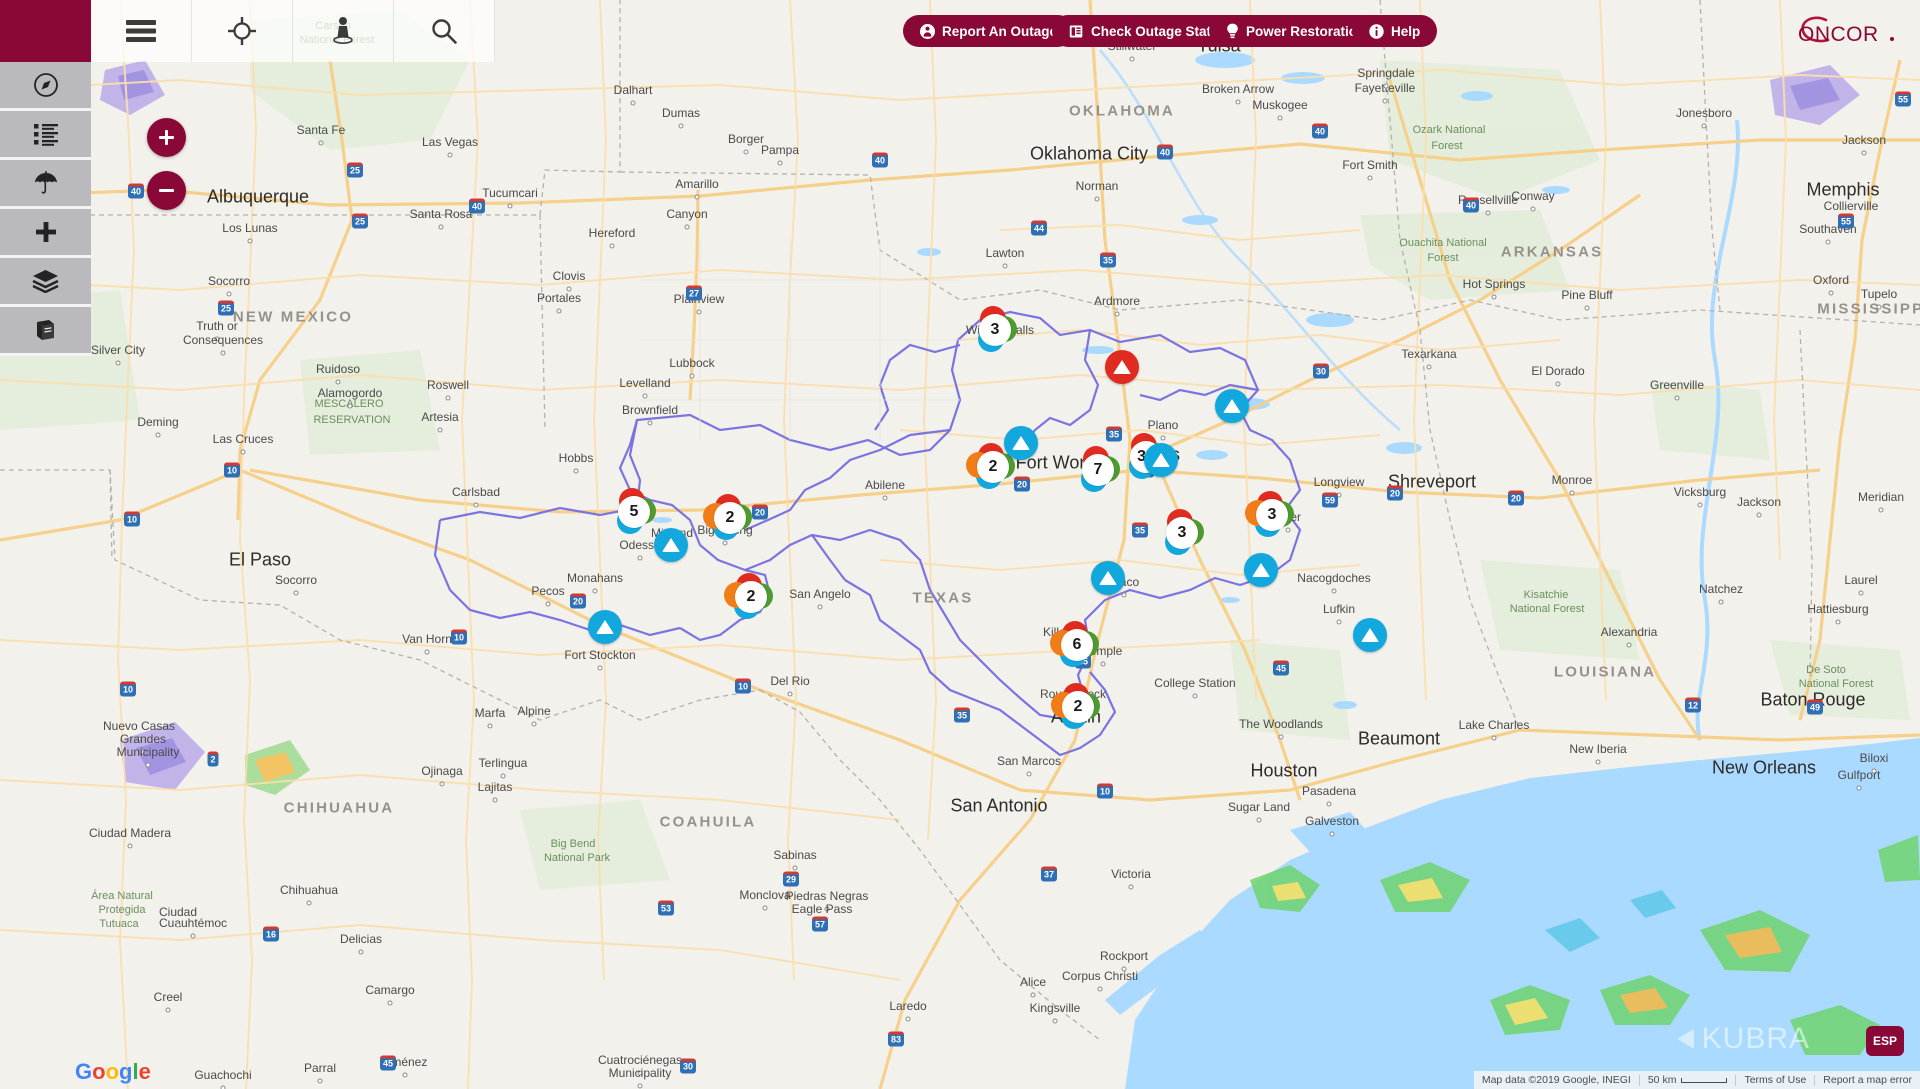  I want to click on report-map-error-link: Report a map error, so click(1867, 1080).